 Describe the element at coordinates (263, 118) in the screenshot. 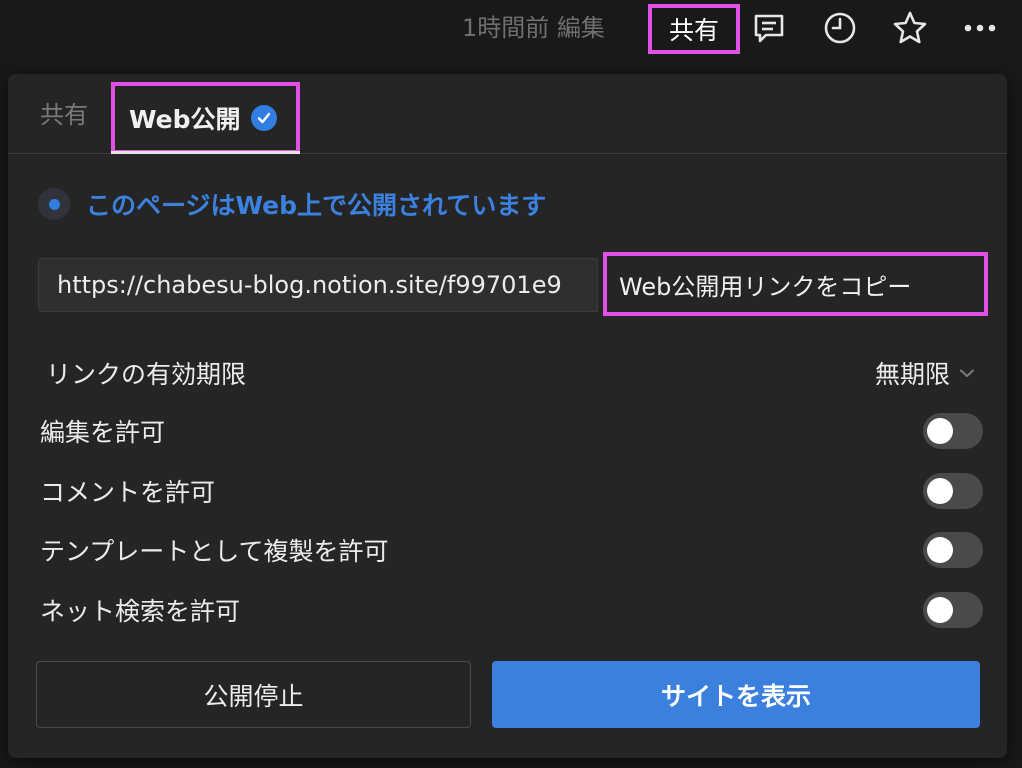

I see `check-icon` at that location.